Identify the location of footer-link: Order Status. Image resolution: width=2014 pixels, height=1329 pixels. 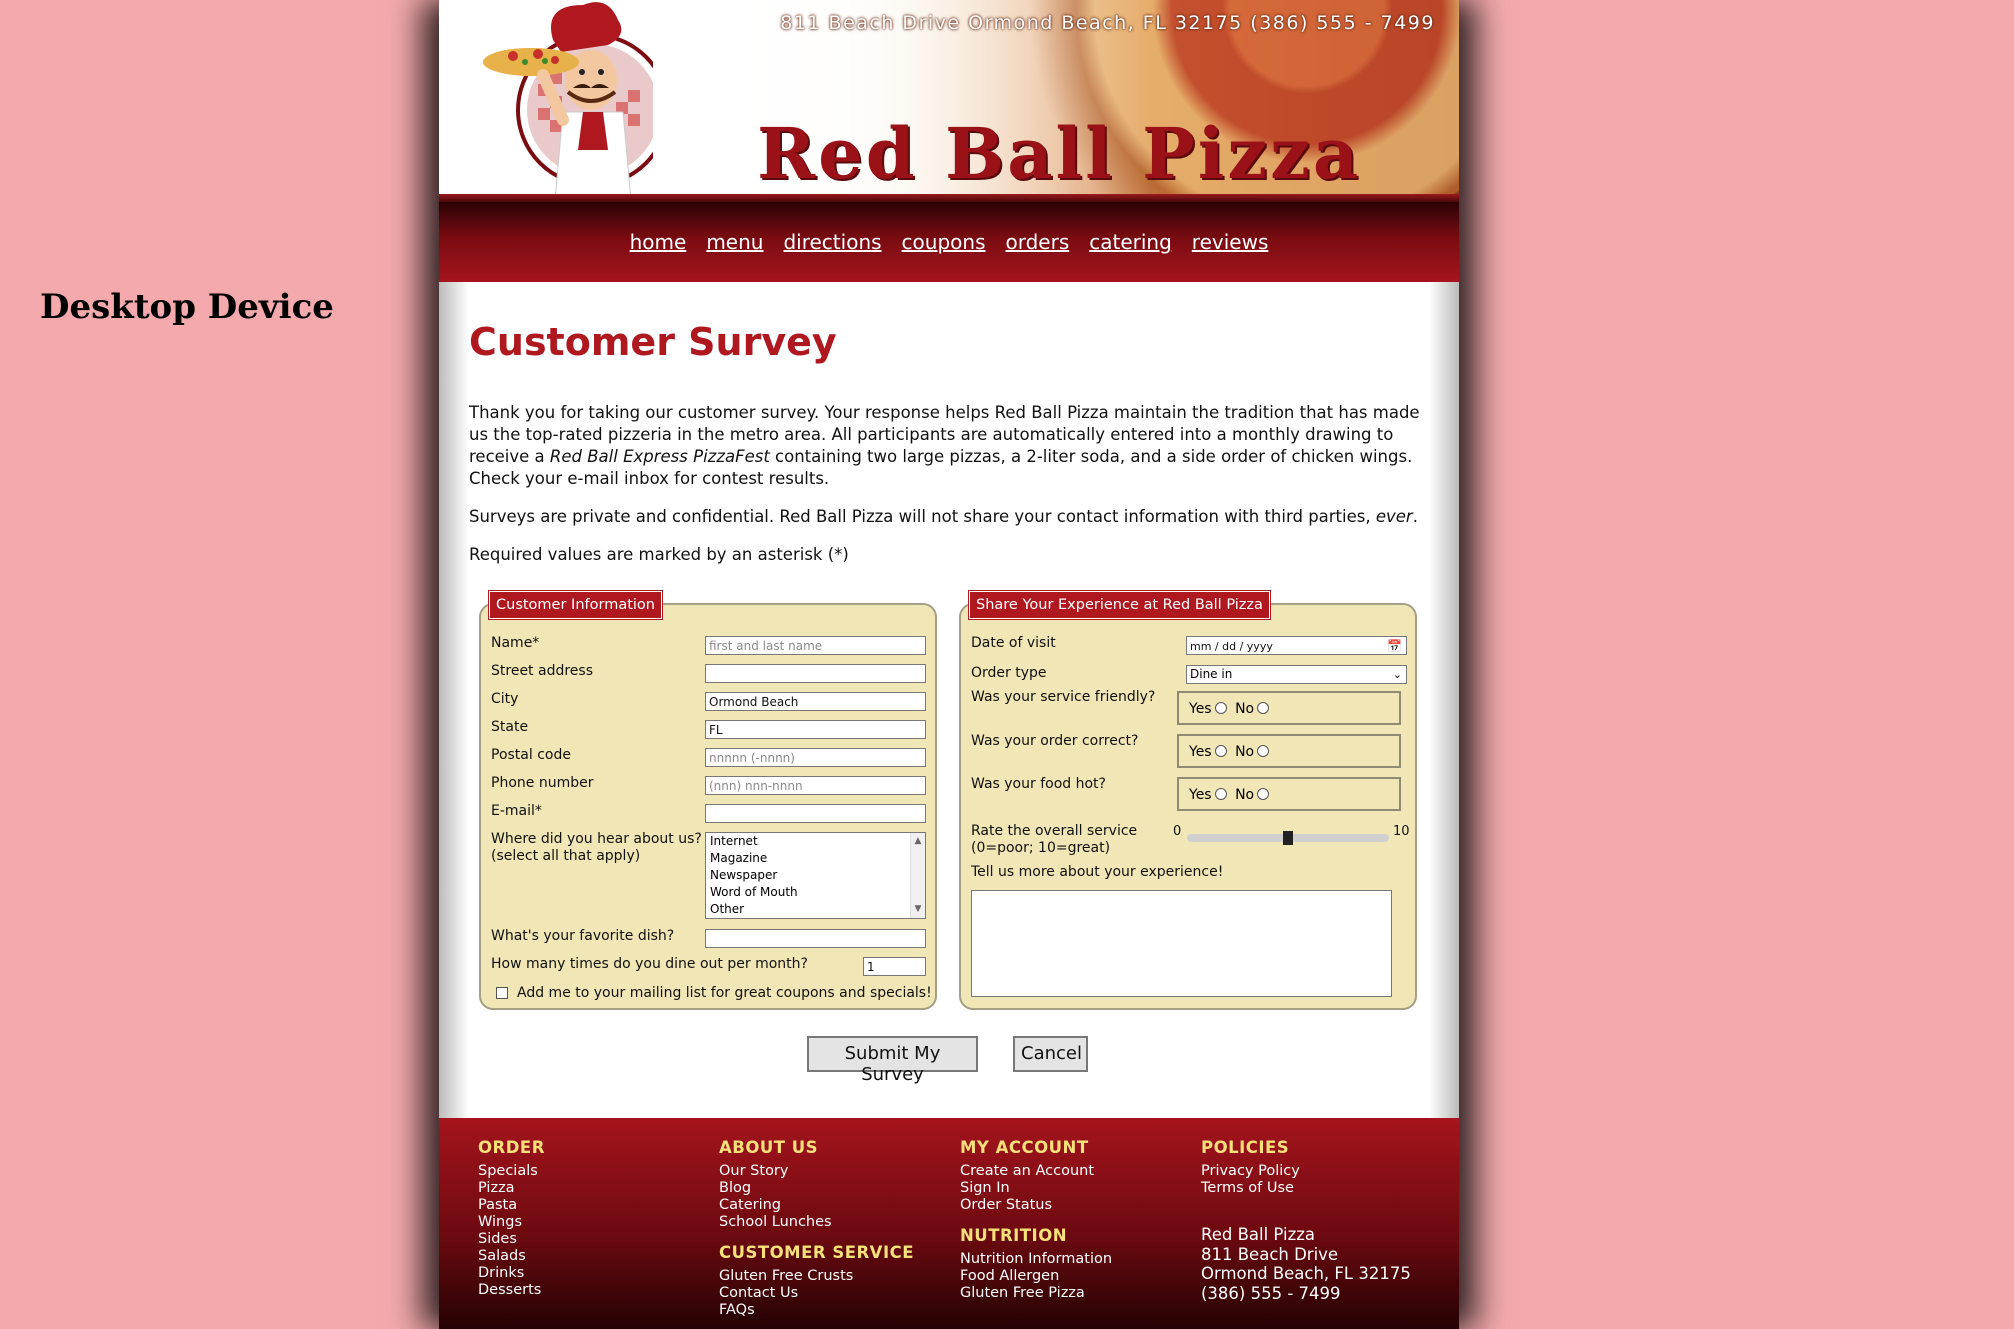
(1070, 1205).